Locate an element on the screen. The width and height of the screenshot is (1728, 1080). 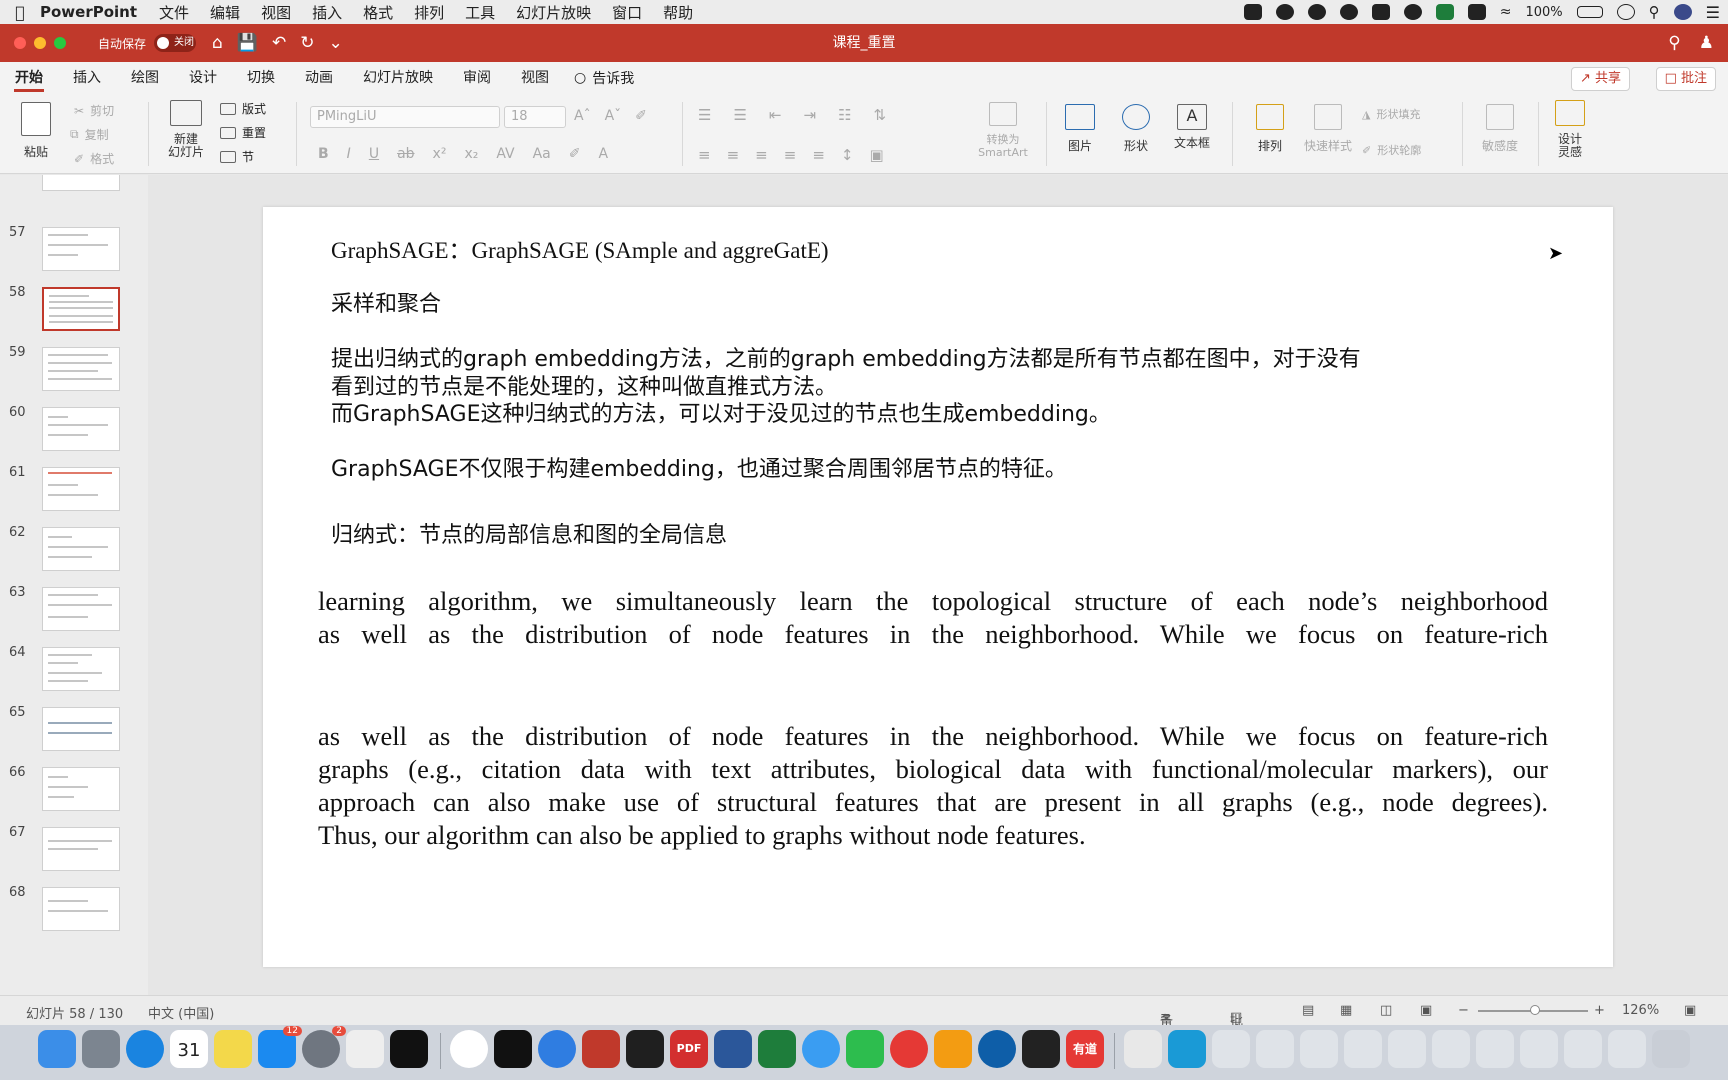
minimize-window-button is located at coordinates (40, 43).